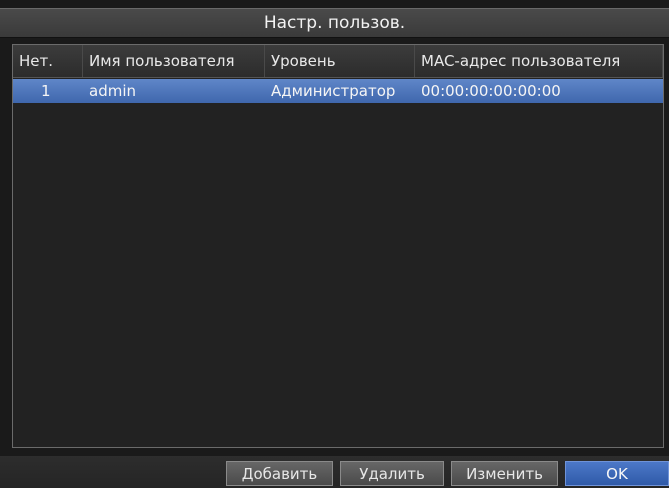  What do you see at coordinates (46, 91) in the screenshot?
I see `row-number: 1` at bounding box center [46, 91].